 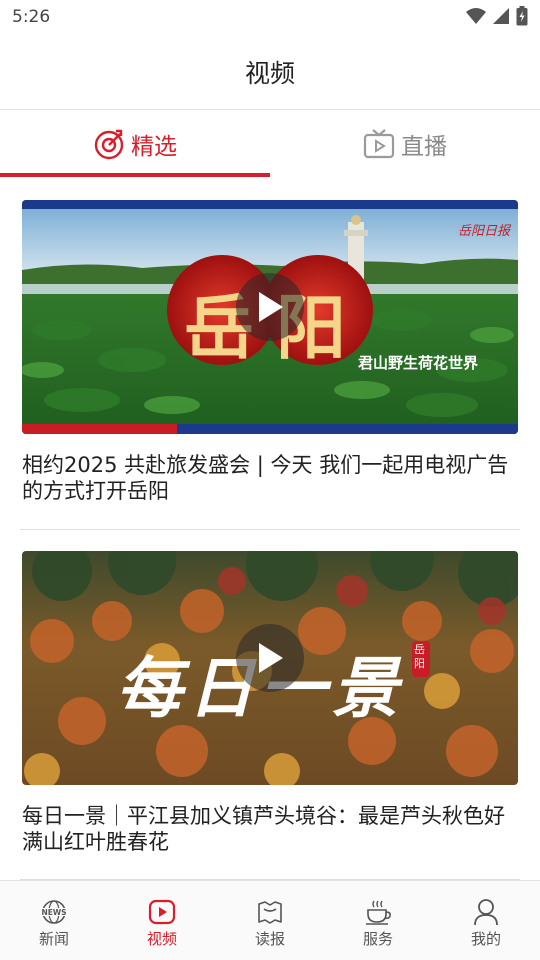 What do you see at coordinates (53, 939) in the screenshot?
I see `nav-label: 新闻` at bounding box center [53, 939].